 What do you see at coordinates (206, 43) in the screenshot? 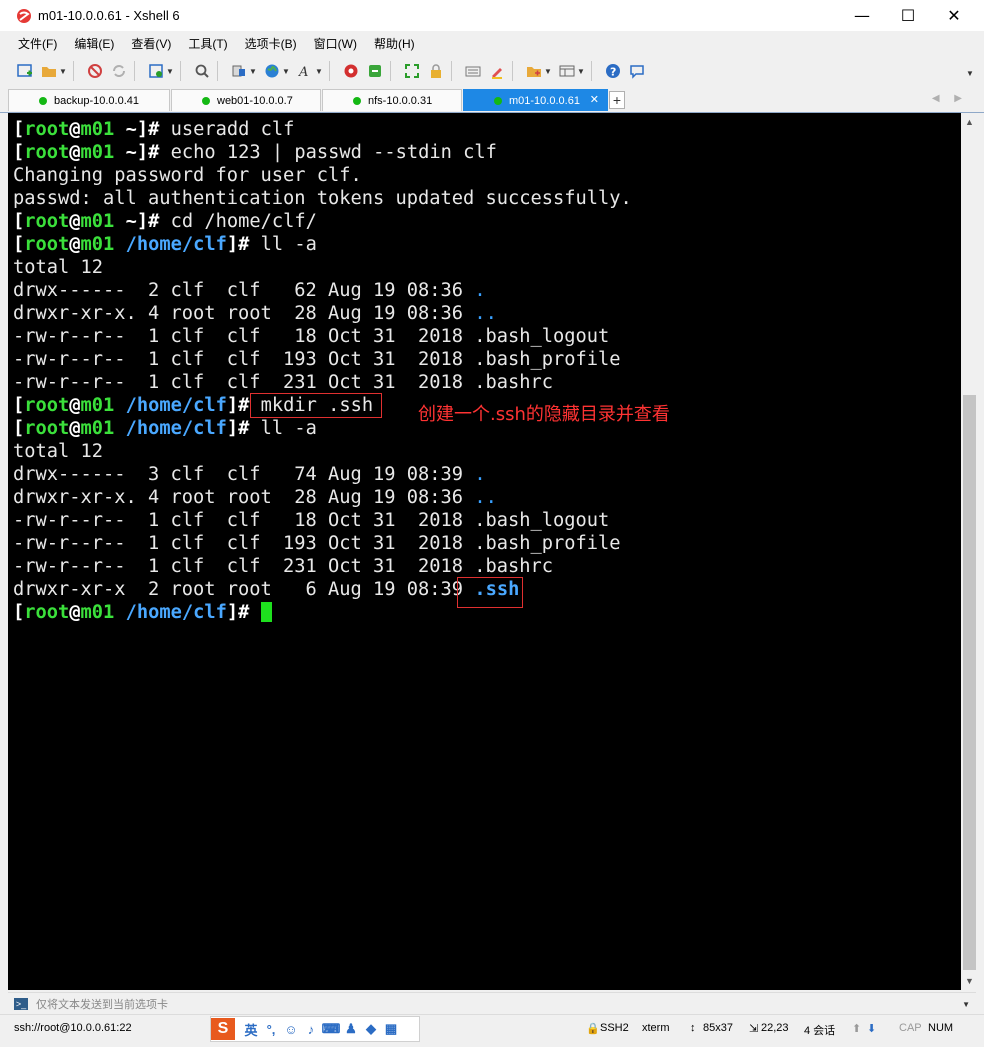
I see `menu-tools: 工具(T)` at bounding box center [206, 43].